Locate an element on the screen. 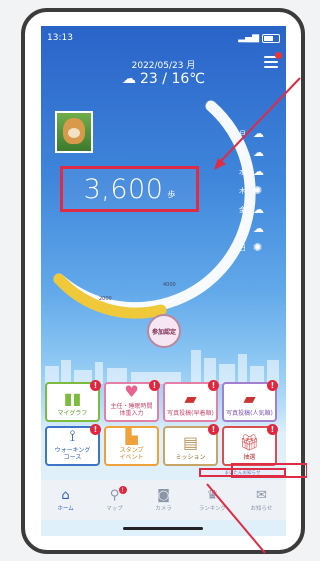 The height and width of the screenshot is (561, 320). tab-notifications: ✉ お知らせ is located at coordinates (262, 500).